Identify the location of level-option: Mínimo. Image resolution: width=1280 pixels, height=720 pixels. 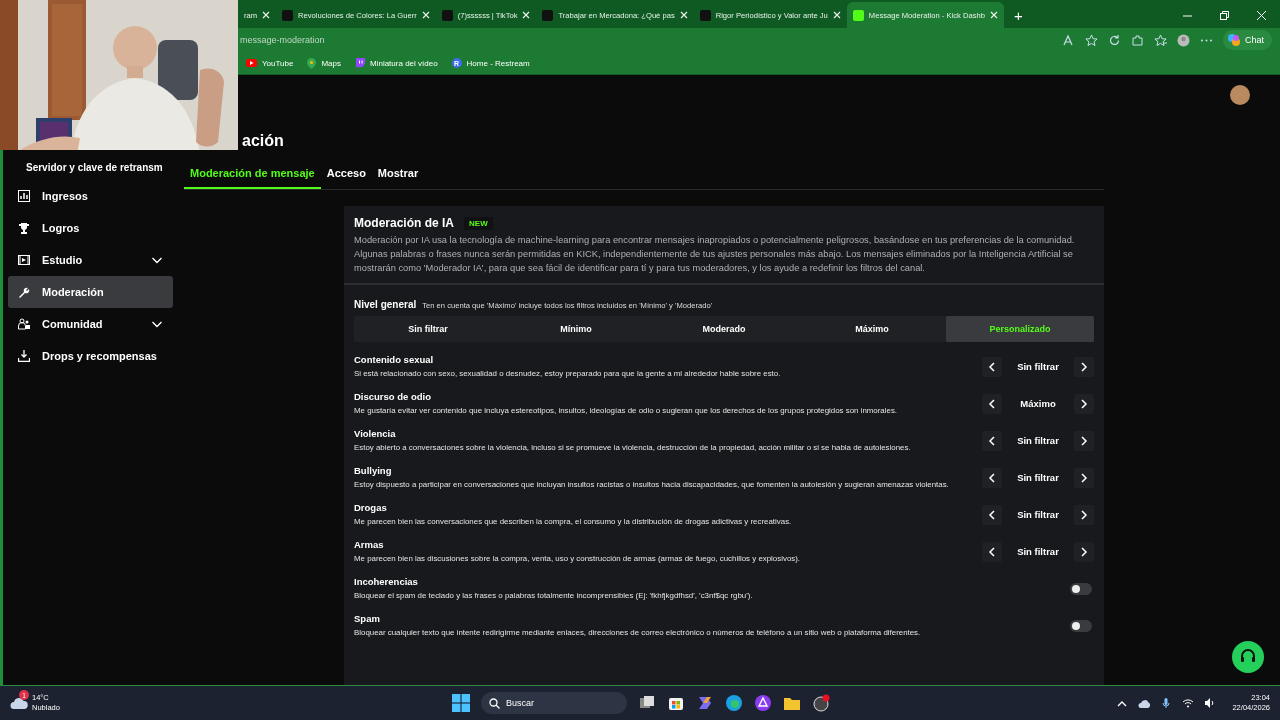
(576, 329).